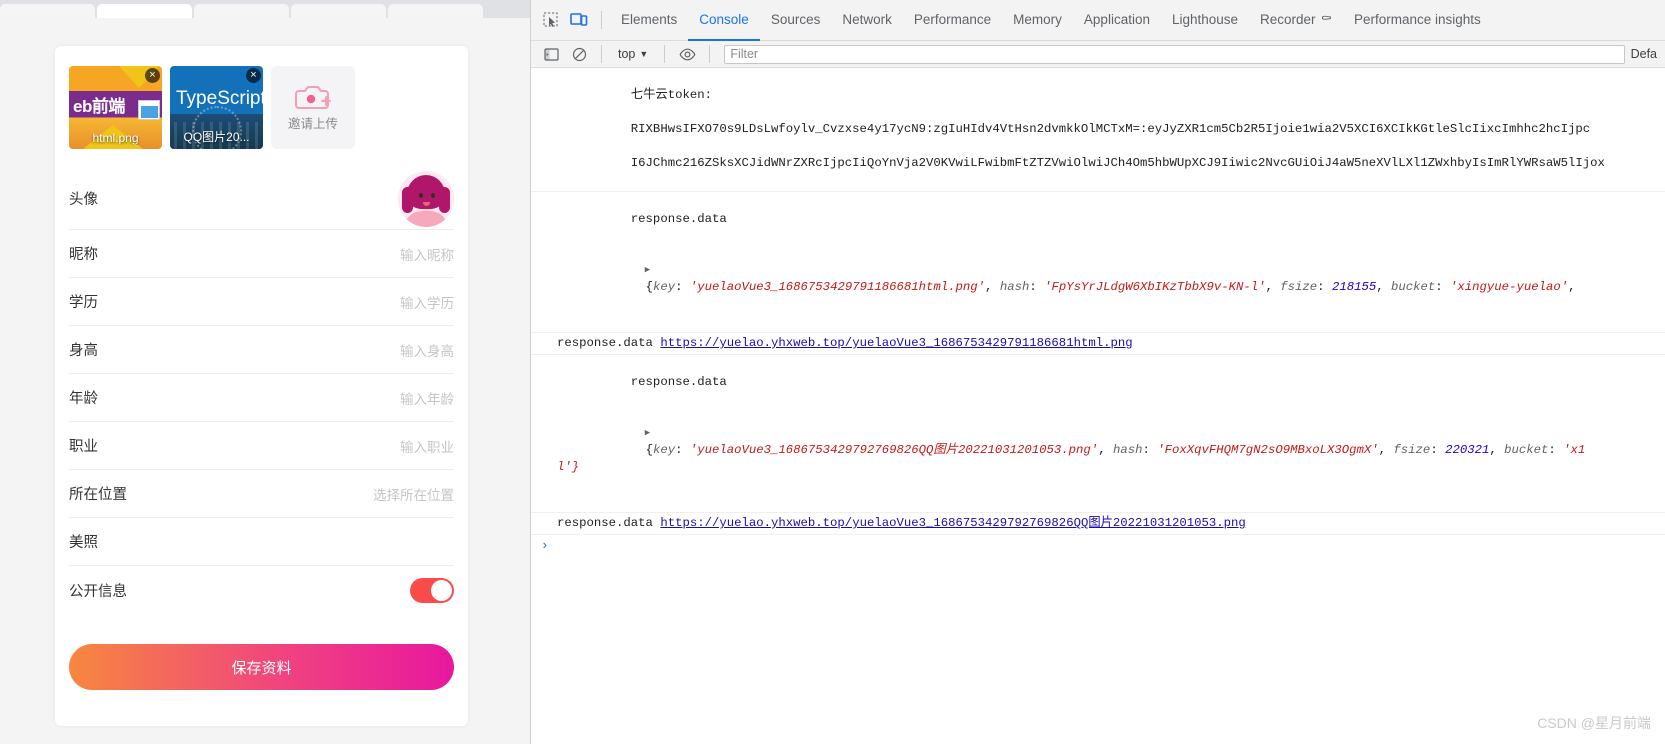  I want to click on context-label: top, so click(627, 54).